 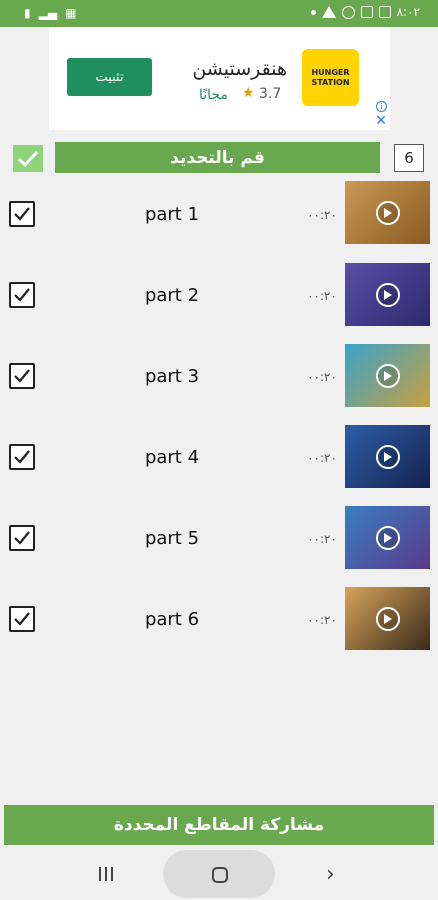 I want to click on warning-icon, so click(x=328, y=12).